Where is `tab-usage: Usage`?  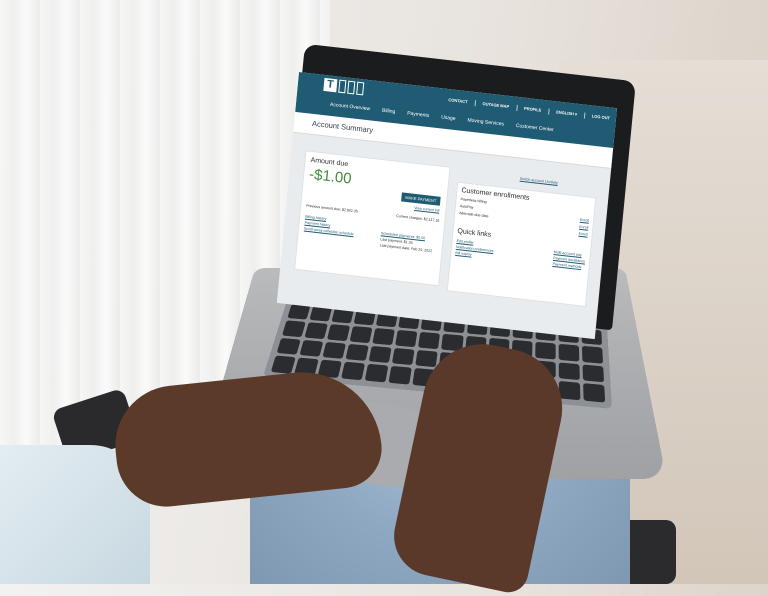
tab-usage: Usage is located at coordinates (448, 118).